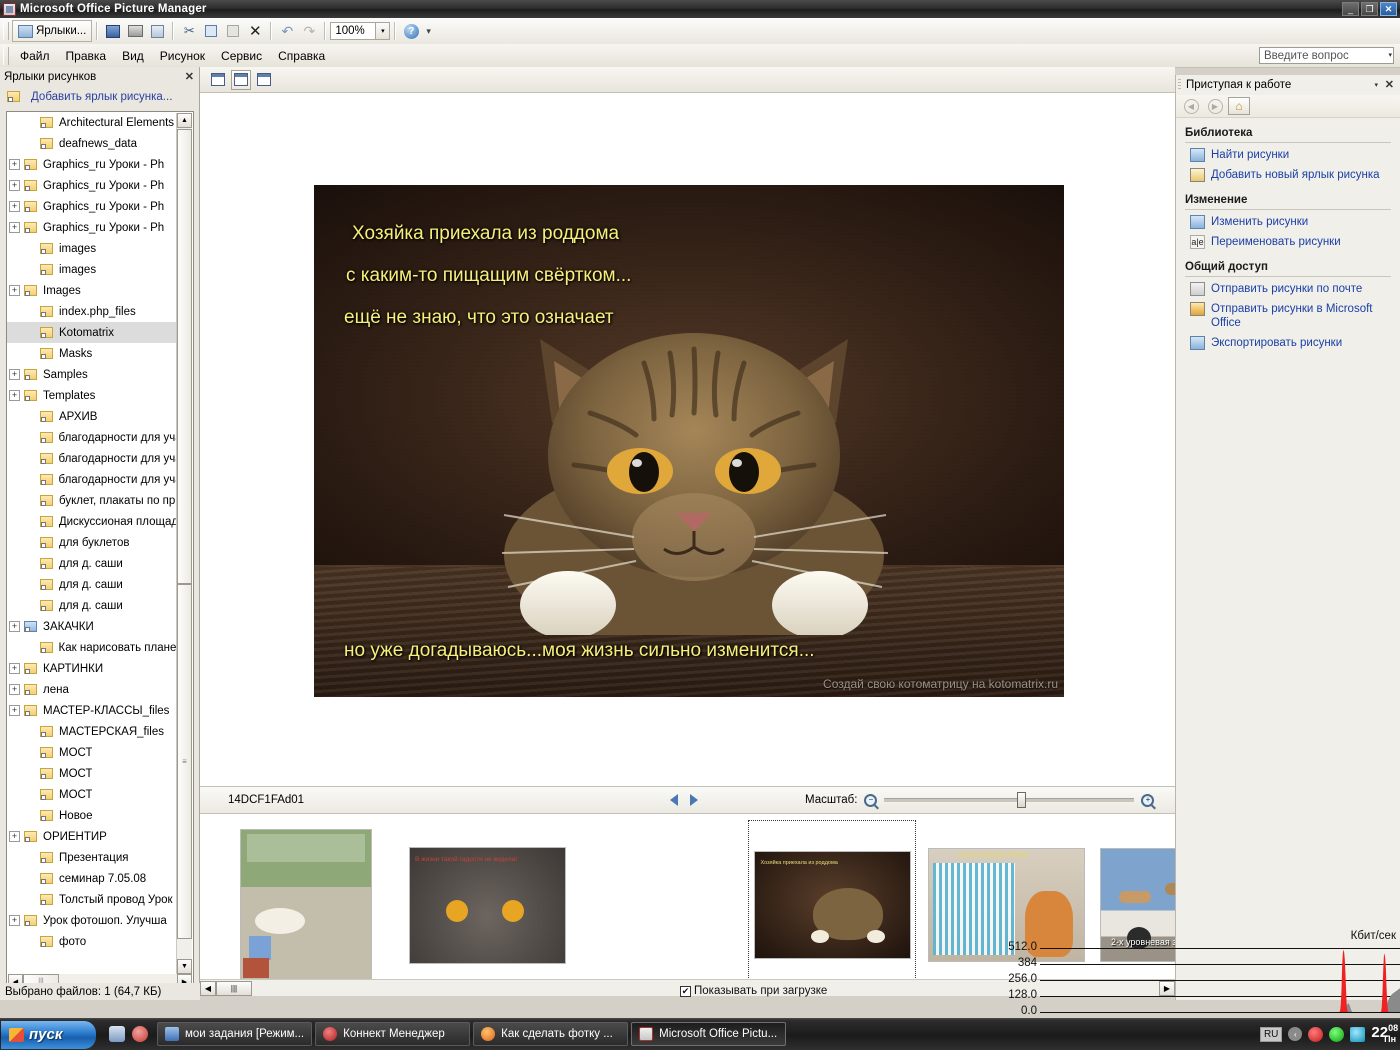 This screenshot has width=1400, height=1050. I want to click on task-pane-dropdown-icon: ▾, so click(1376, 85).